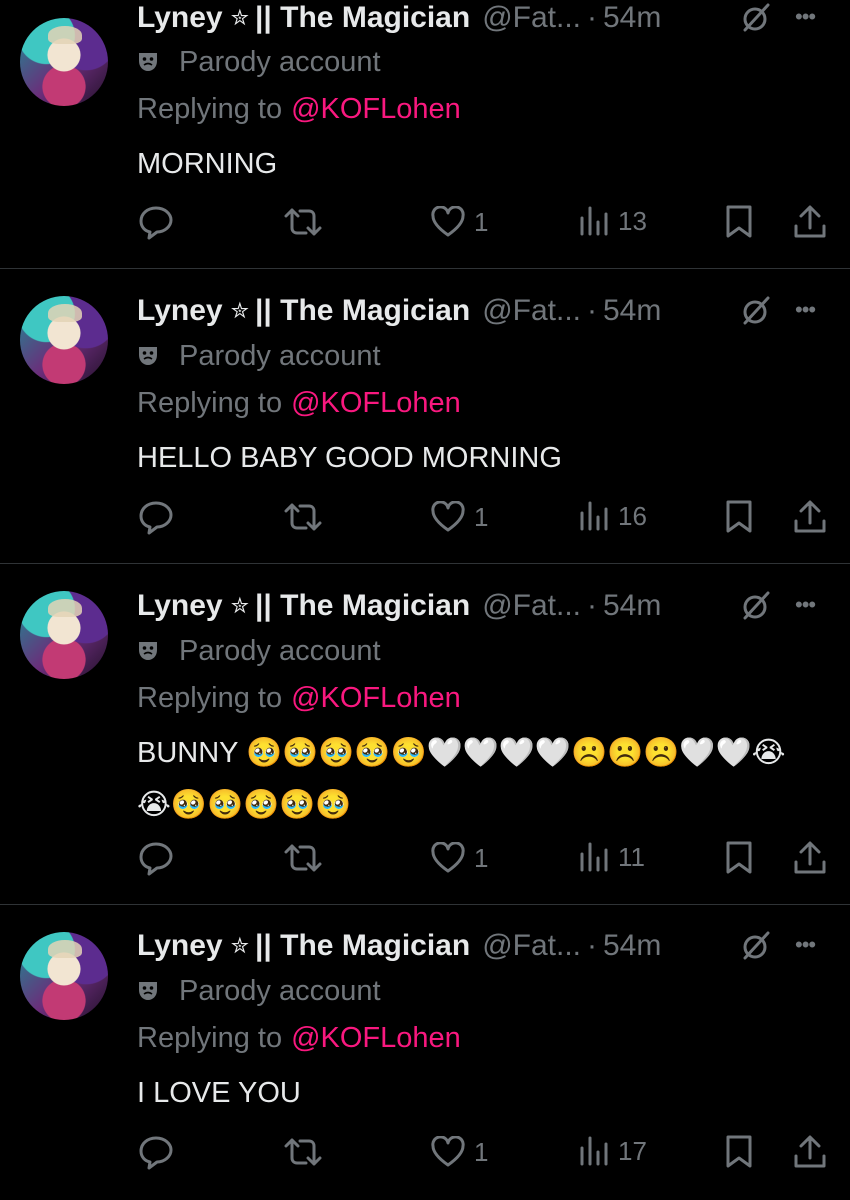 The image size is (850, 1200). I want to click on parody-label: Parody account, so click(259, 62).